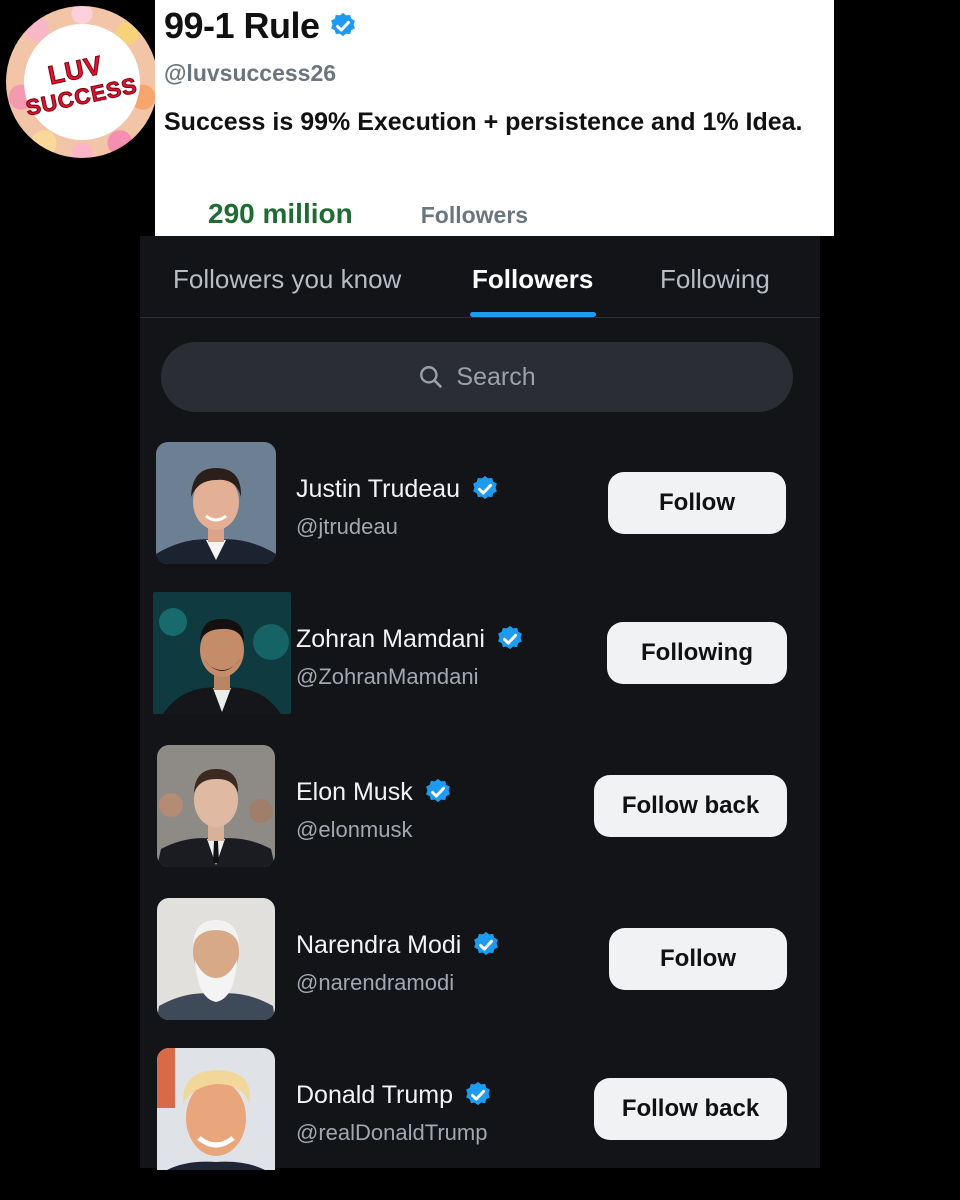  What do you see at coordinates (280, 213) in the screenshot?
I see `followers-count: 290 million` at bounding box center [280, 213].